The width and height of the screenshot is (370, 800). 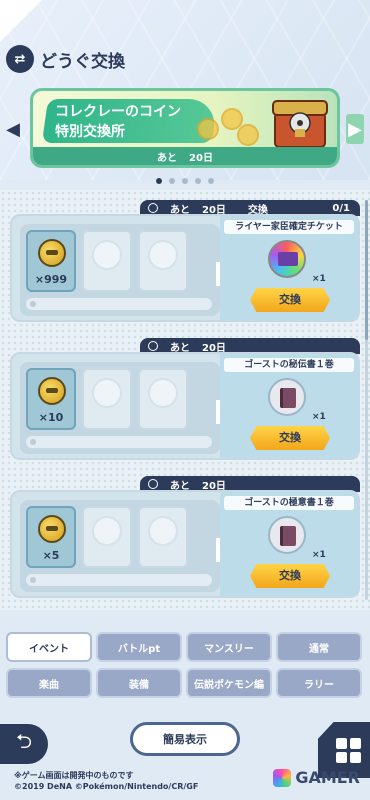 I want to click on page-title: どうぐ交換, so click(x=82, y=61).